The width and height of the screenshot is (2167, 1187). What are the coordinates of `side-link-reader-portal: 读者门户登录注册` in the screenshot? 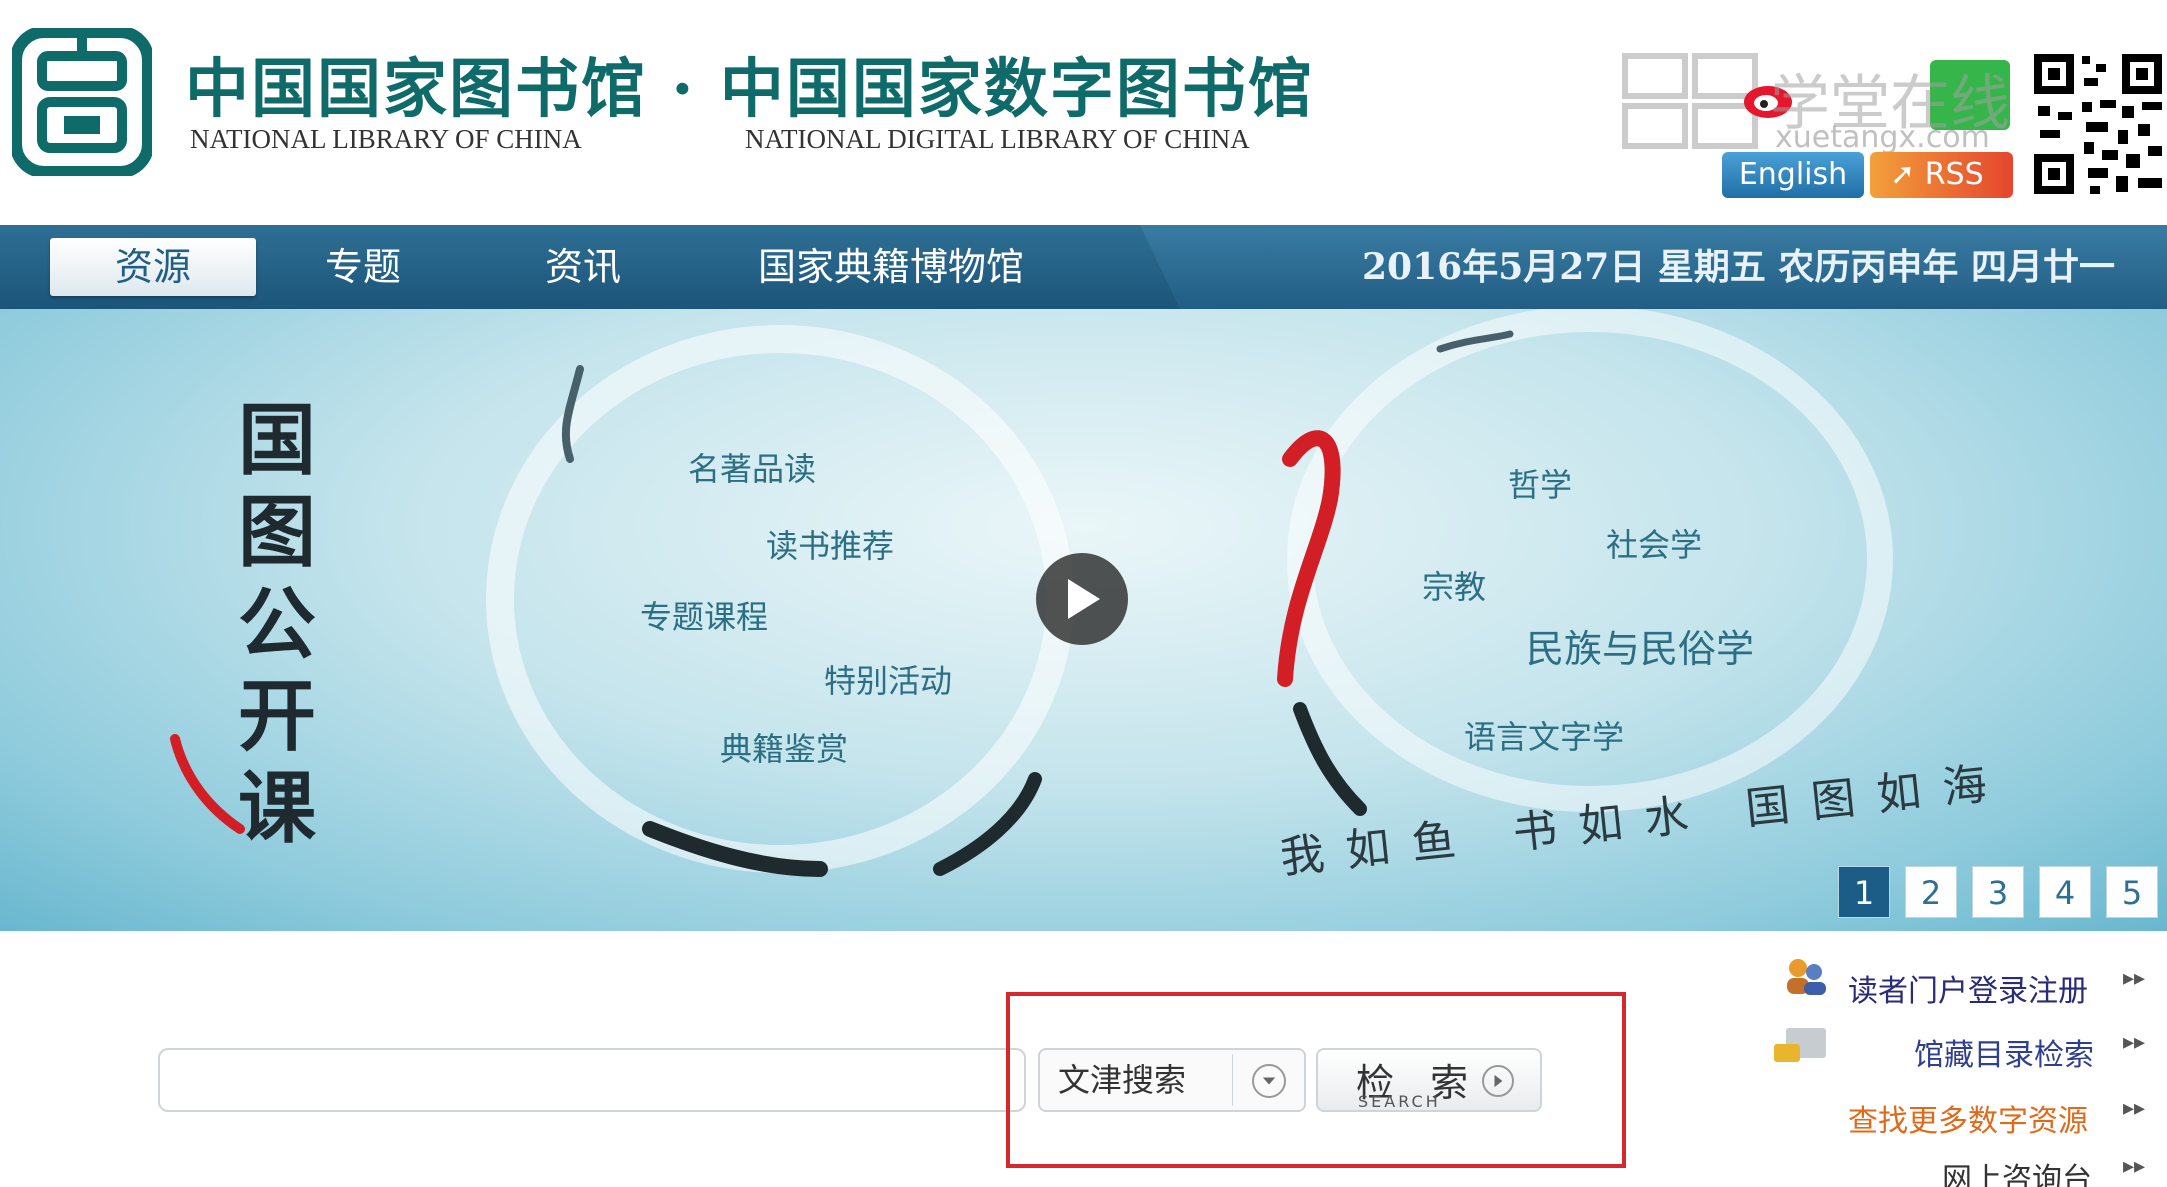 It's located at (1968, 988).